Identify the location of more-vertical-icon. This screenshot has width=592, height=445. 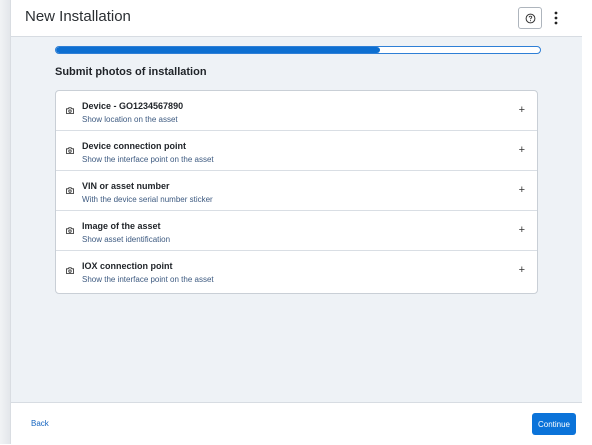
(556, 18).